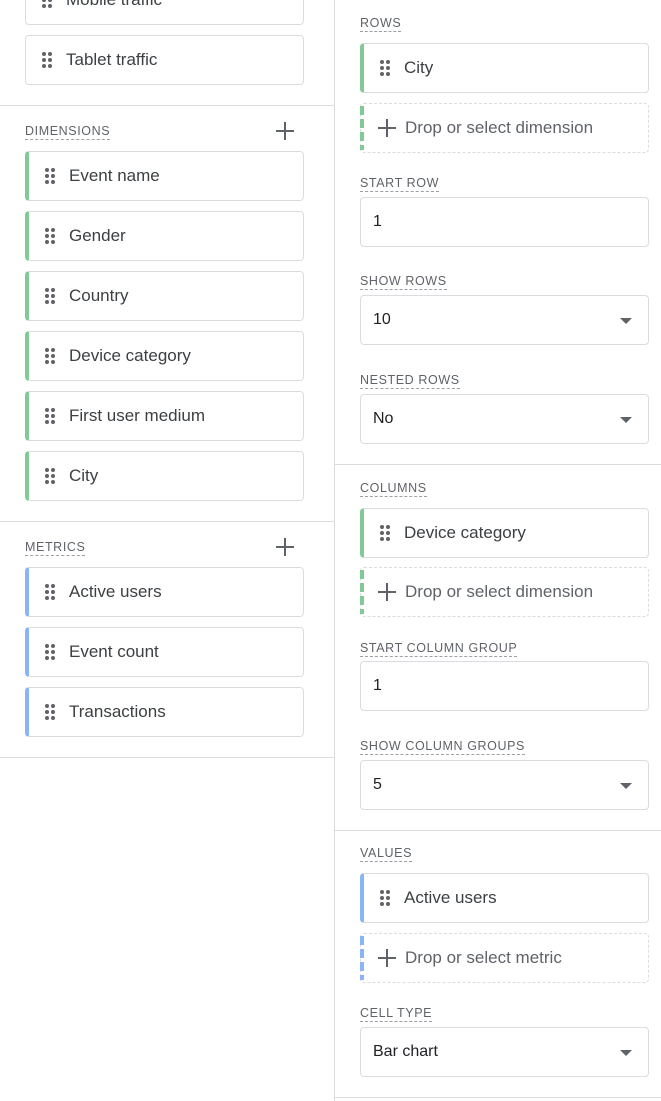  I want to click on columns-dimension-chip: Device category, so click(504, 533).